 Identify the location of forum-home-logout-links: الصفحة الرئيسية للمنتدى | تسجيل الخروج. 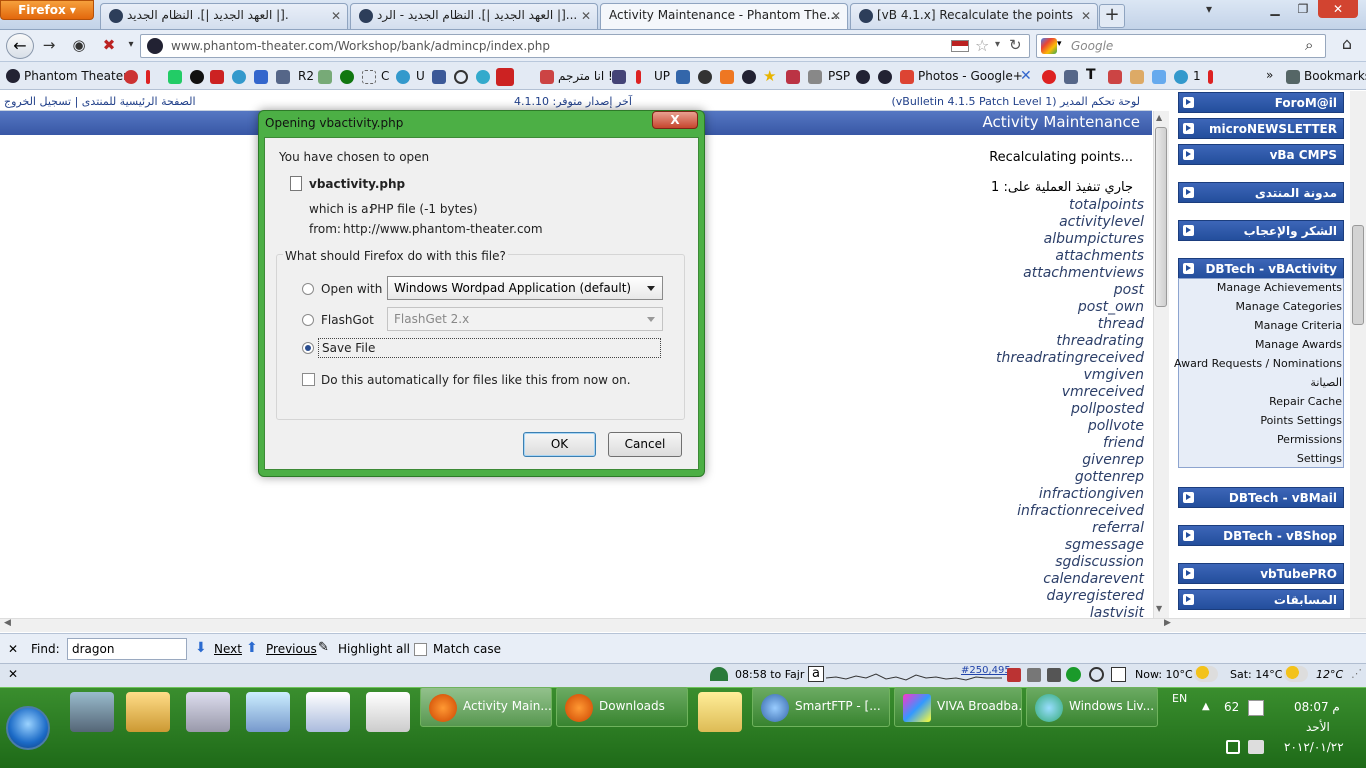
(100, 101).